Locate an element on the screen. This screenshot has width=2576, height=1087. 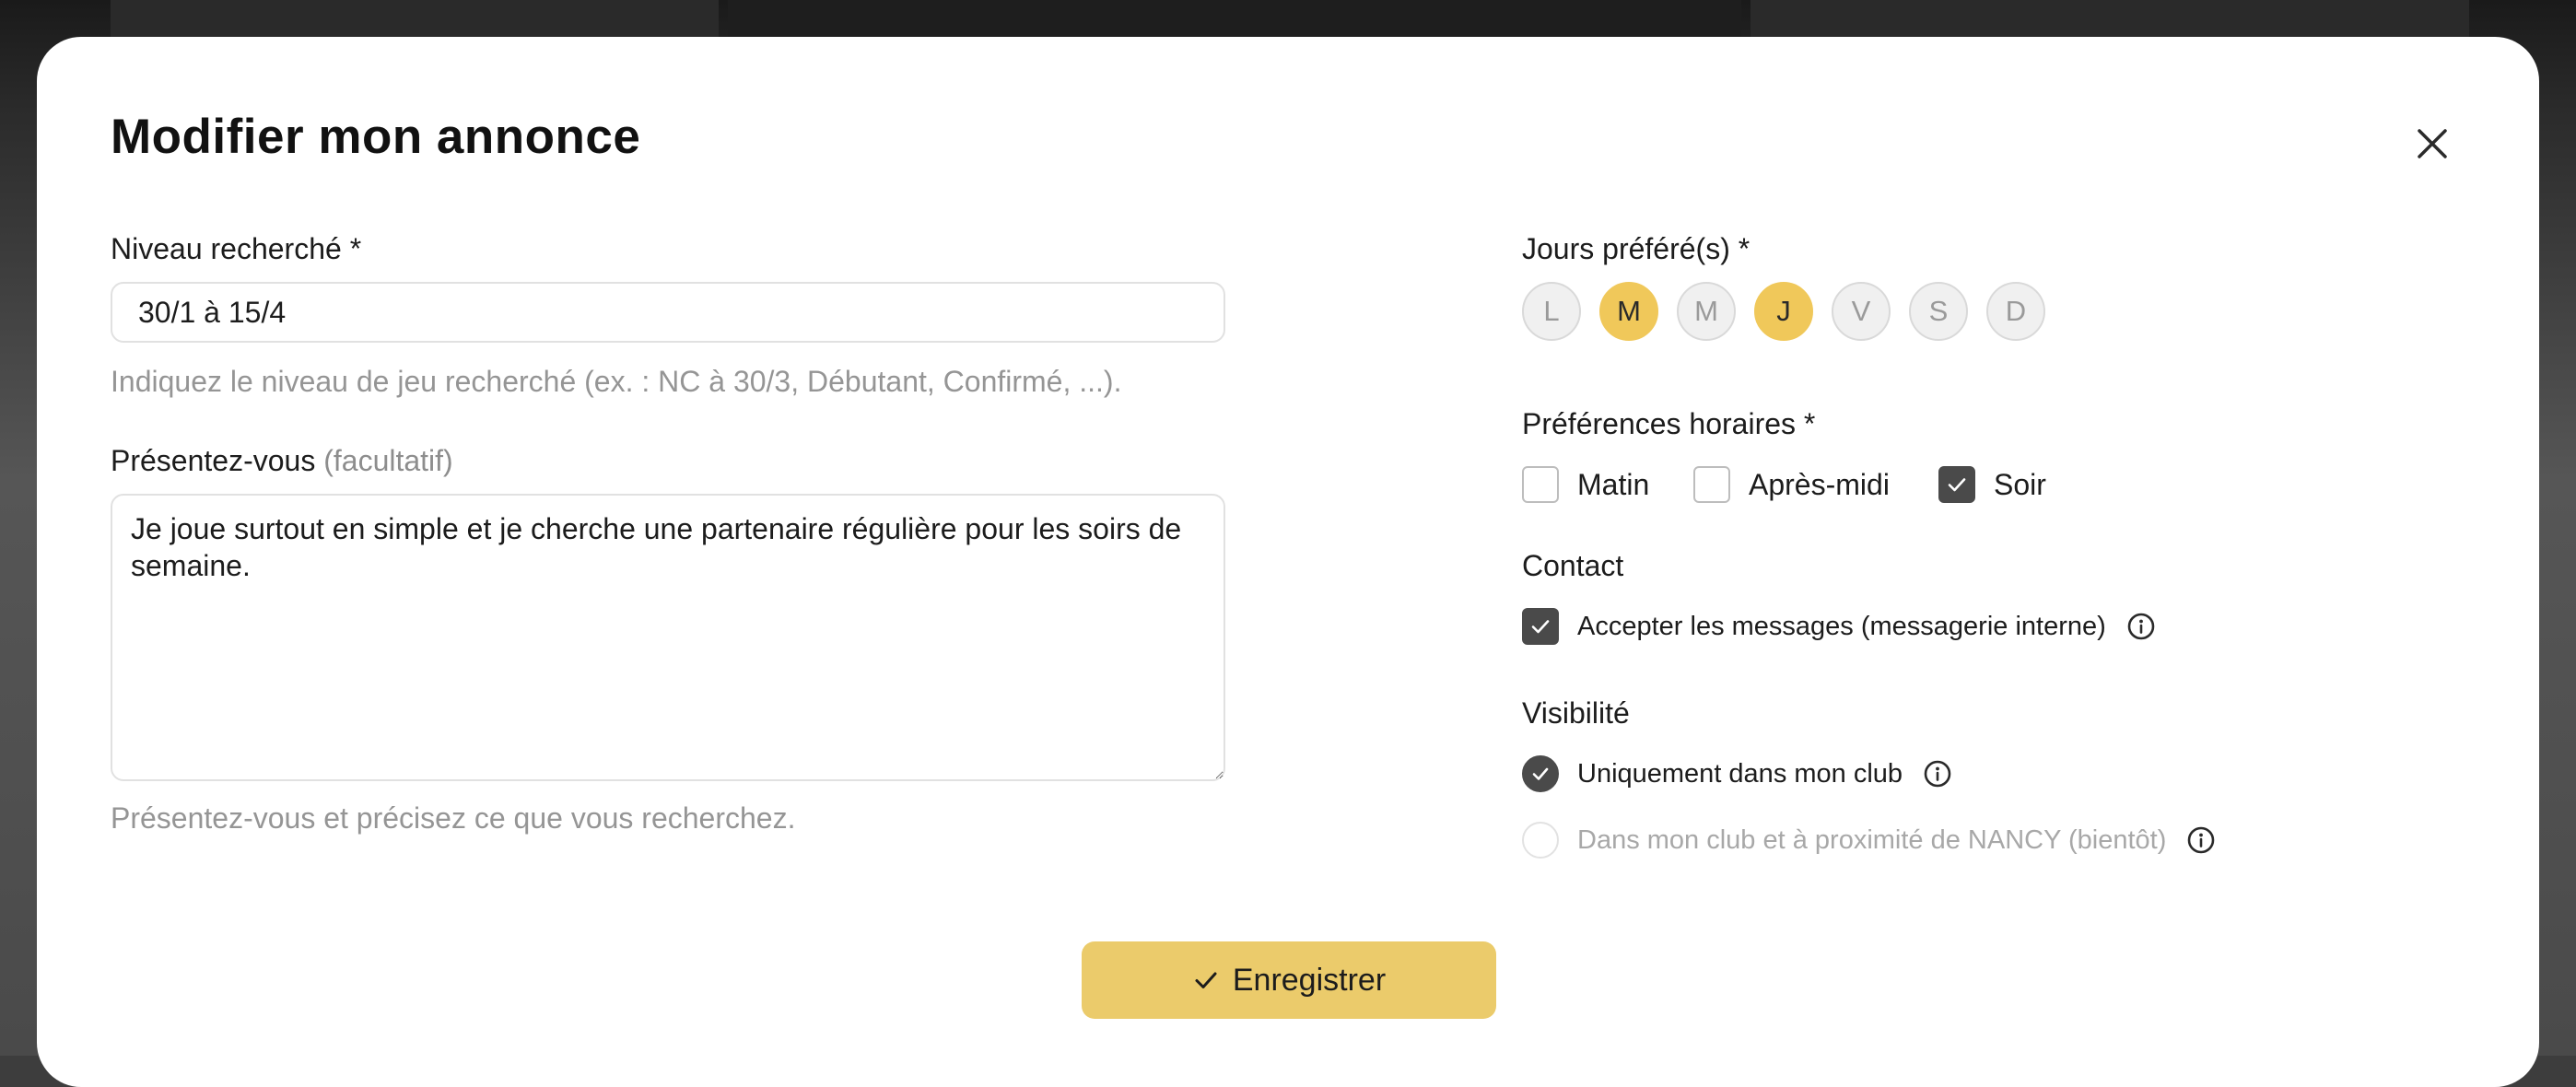
morning-label: Matin is located at coordinates (1613, 484).